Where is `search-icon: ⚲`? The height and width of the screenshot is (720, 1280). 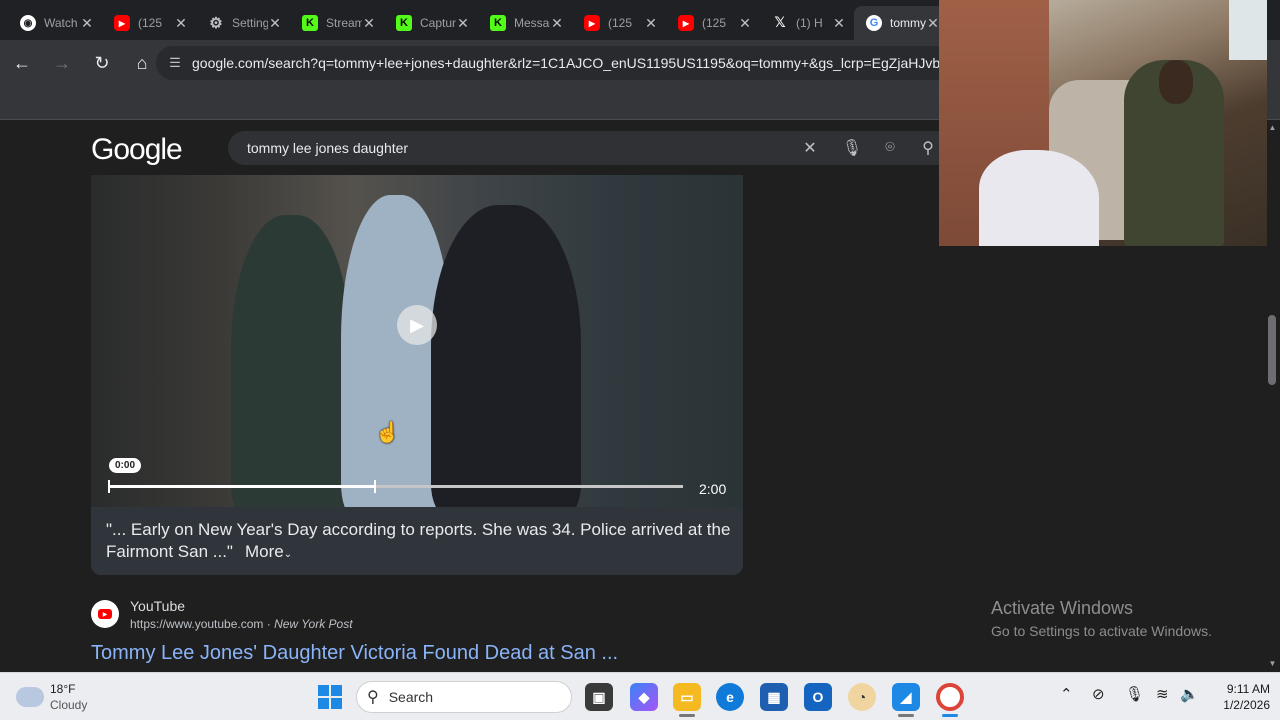 search-icon: ⚲ is located at coordinates (373, 697).